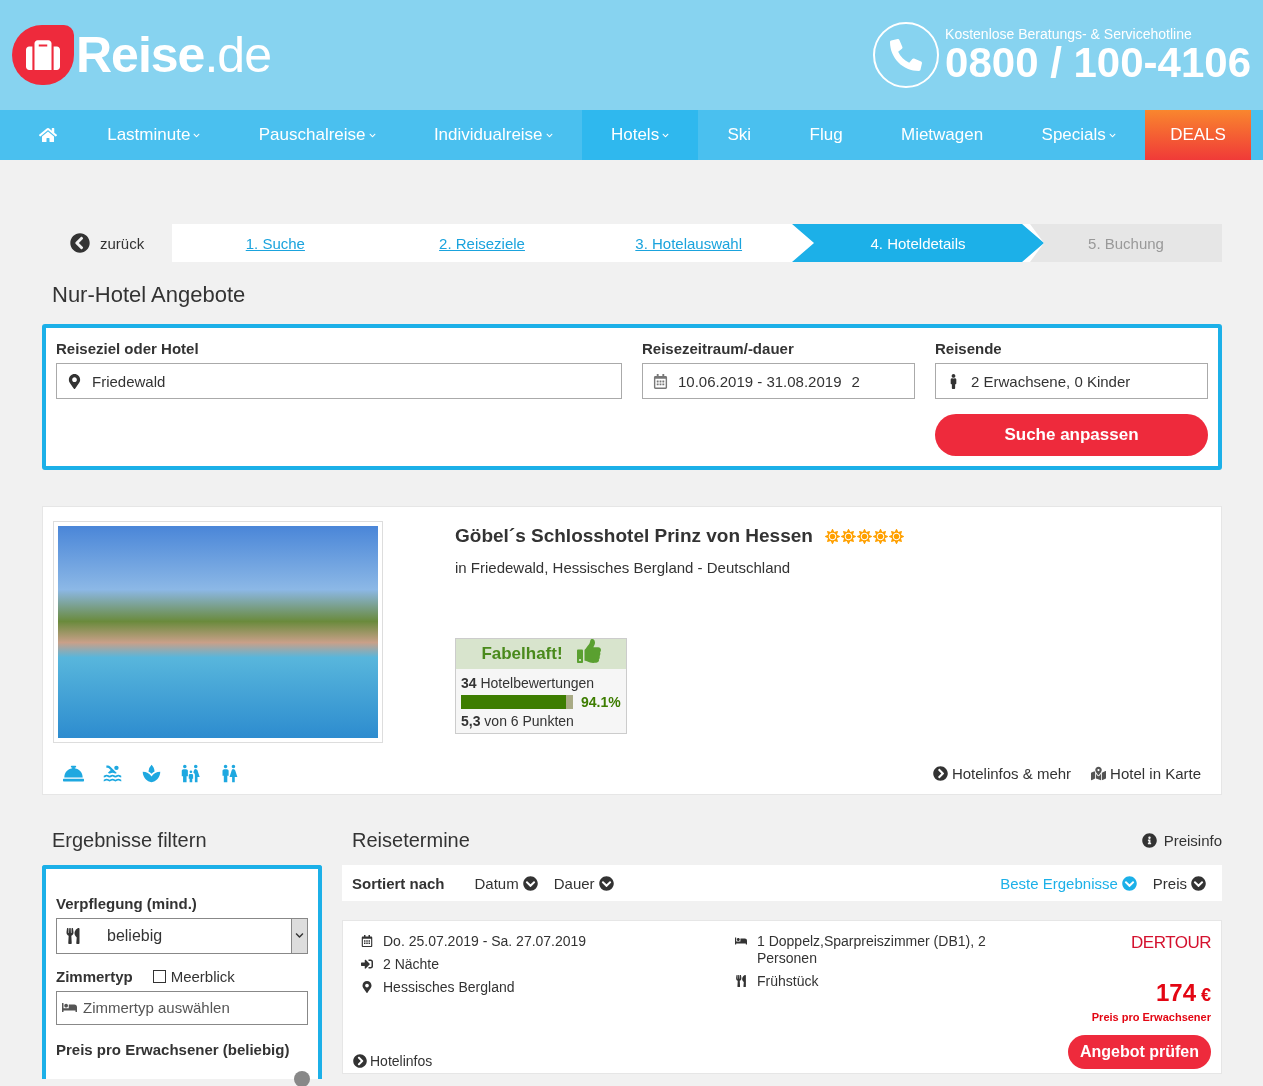 The width and height of the screenshot is (1263, 1086). Describe the element at coordinates (173, 1049) in the screenshot. I see `field-label: Preis pro Erwachsener (beliebig)` at that location.